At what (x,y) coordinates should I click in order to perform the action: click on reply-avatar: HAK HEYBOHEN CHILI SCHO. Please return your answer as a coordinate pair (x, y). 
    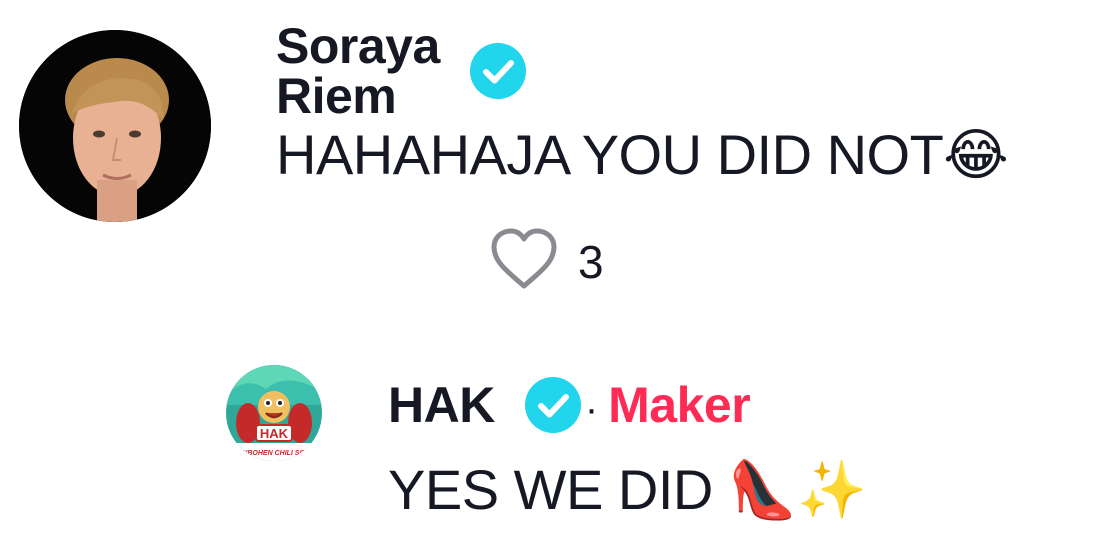
    Looking at the image, I should click on (274, 413).